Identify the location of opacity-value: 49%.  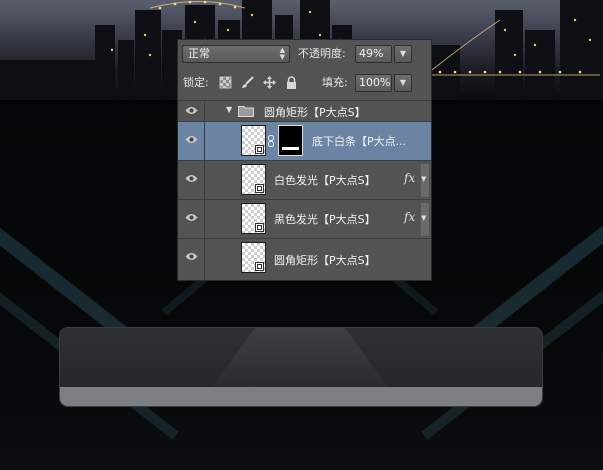
(371, 53).